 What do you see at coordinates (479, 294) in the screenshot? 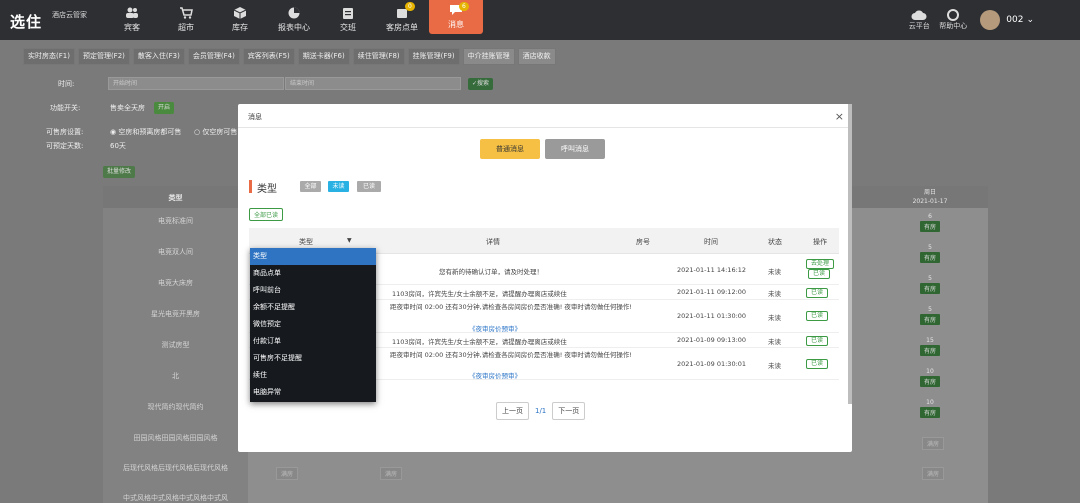
I see `row-detail: 1103房间，许宾先生/女士余额不足，请提醒办理离店或续住` at bounding box center [479, 294].